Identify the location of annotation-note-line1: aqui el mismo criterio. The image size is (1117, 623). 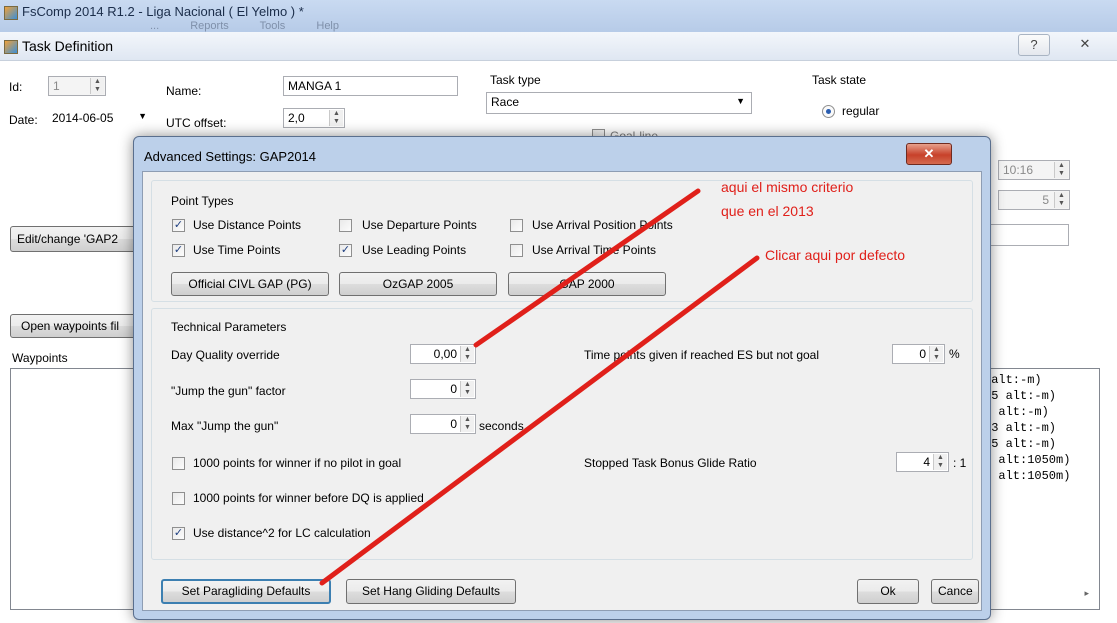
(787, 187).